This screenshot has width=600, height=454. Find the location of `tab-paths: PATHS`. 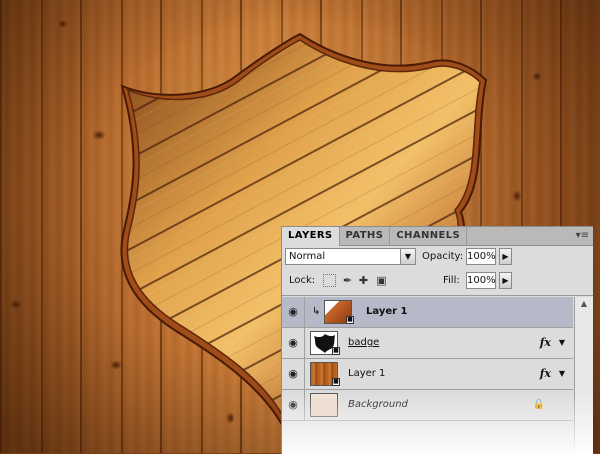

tab-paths: PATHS is located at coordinates (365, 236).